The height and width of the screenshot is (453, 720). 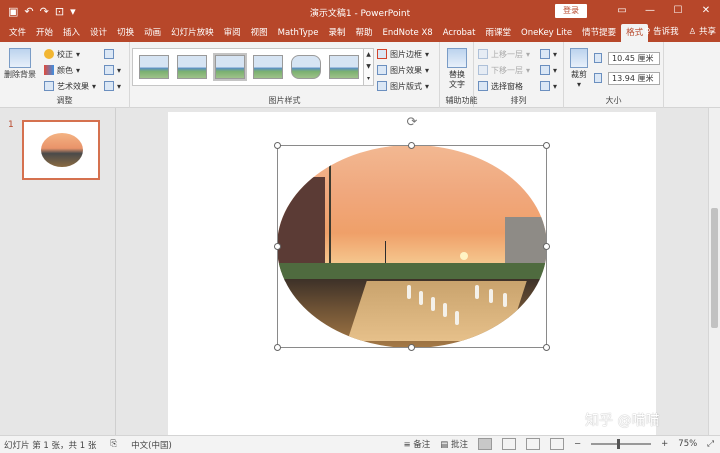 I want to click on tab-animations: 动画, so click(x=152, y=33).